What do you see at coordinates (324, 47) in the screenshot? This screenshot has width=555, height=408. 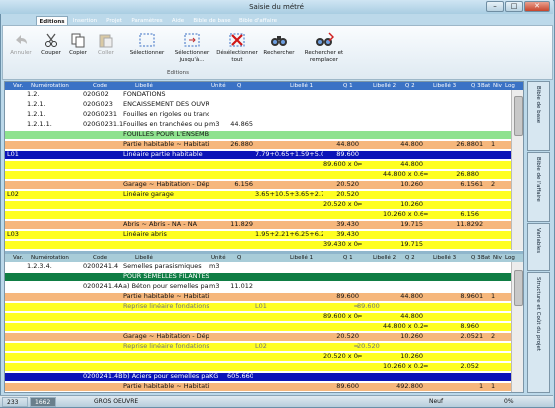 I see `search-replace-button: Rechercher et remplacer` at bounding box center [324, 47].